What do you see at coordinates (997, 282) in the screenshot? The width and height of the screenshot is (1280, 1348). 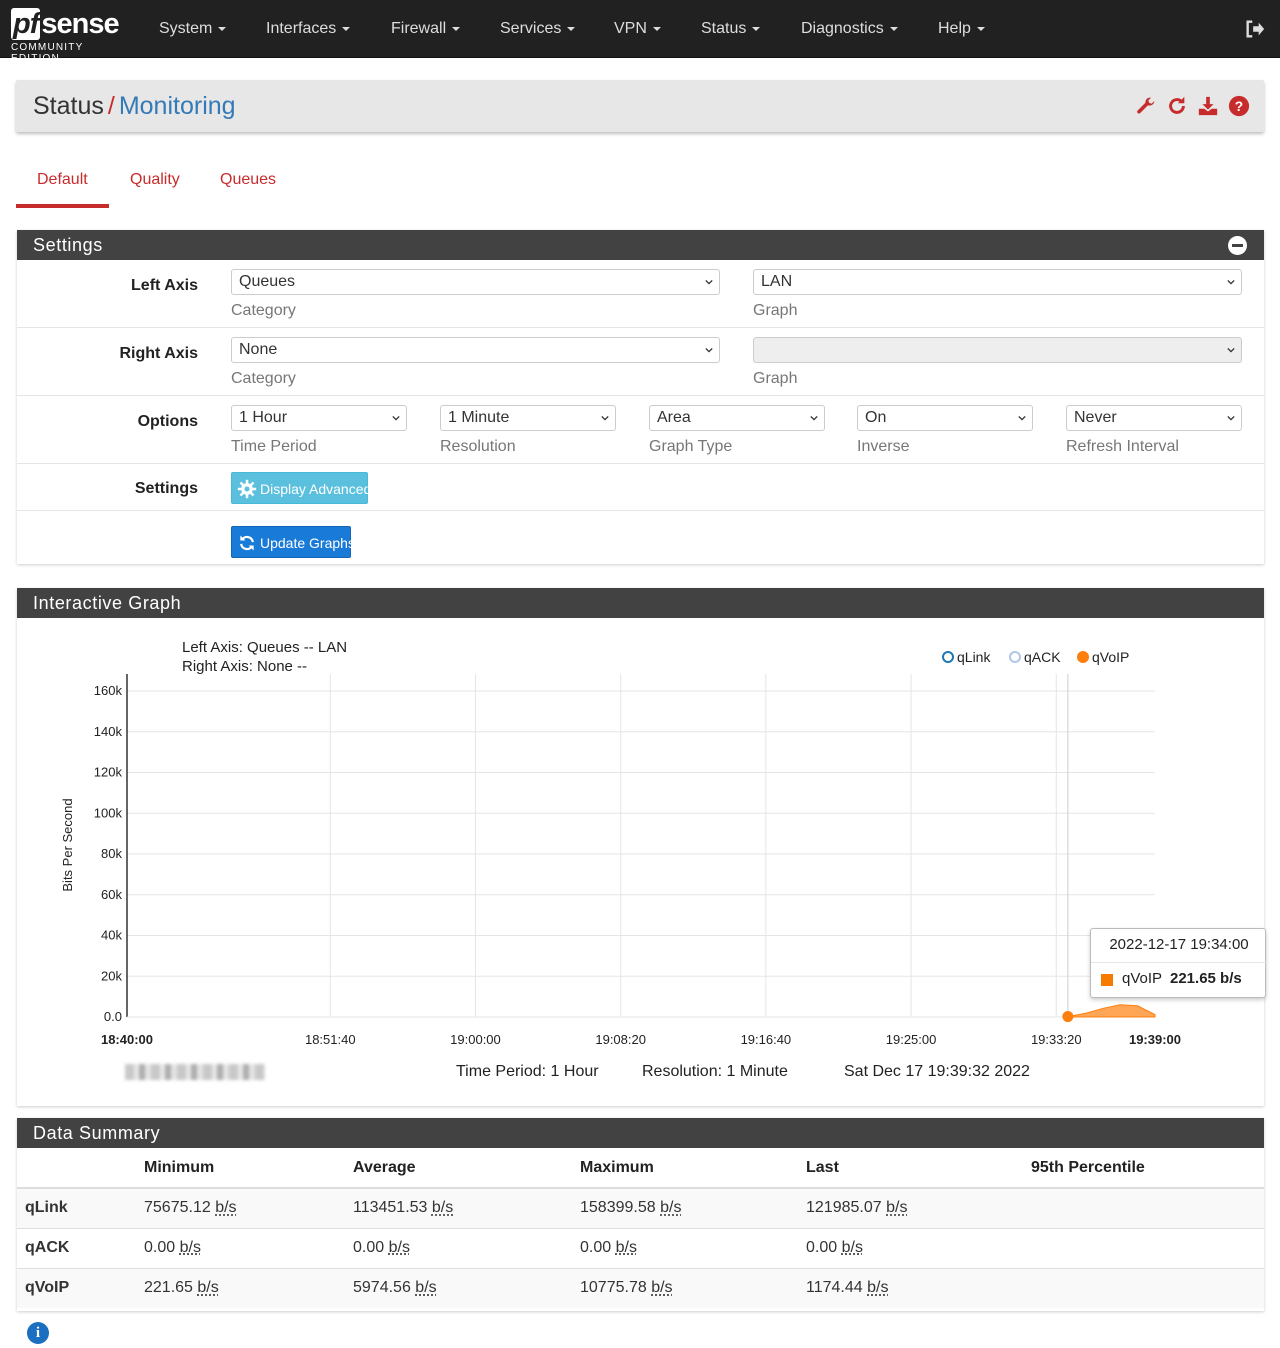 I see `left-axis-graph-select: LAN` at bounding box center [997, 282].